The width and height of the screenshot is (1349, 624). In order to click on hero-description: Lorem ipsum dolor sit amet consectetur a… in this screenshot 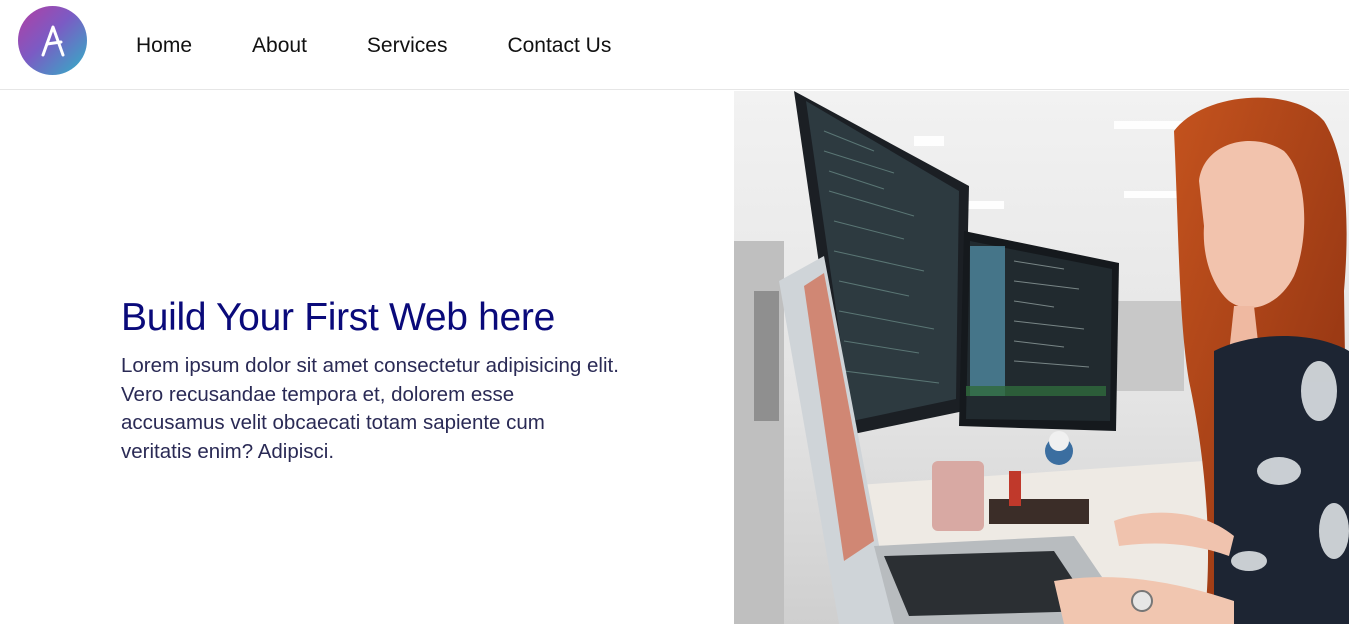, I will do `click(370, 408)`.